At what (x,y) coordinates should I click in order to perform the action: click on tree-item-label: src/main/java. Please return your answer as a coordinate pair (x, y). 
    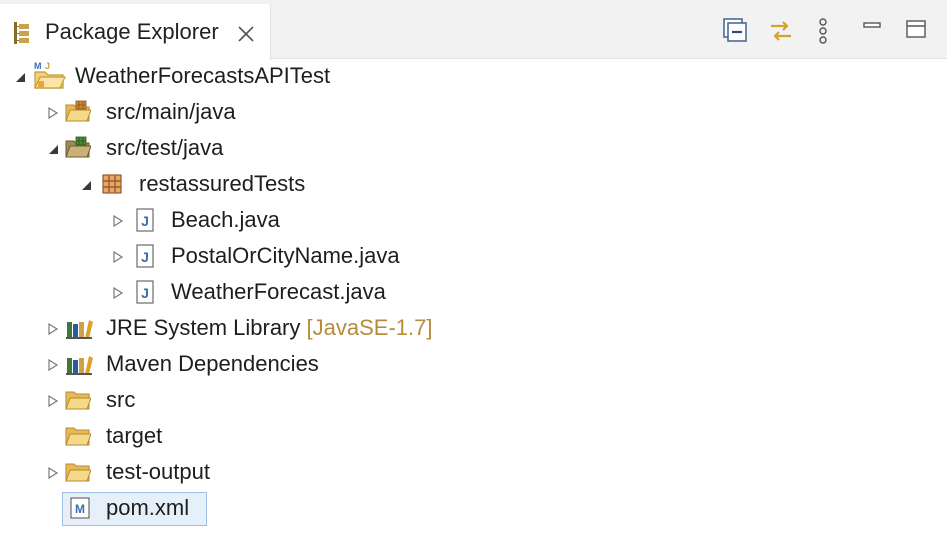
    Looking at the image, I should click on (171, 111).